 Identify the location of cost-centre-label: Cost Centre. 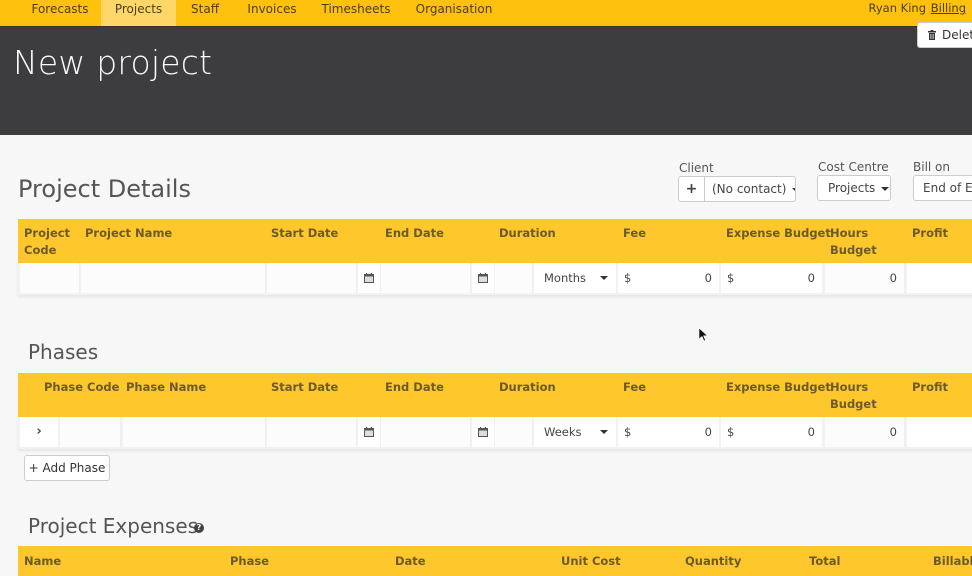
(853, 167).